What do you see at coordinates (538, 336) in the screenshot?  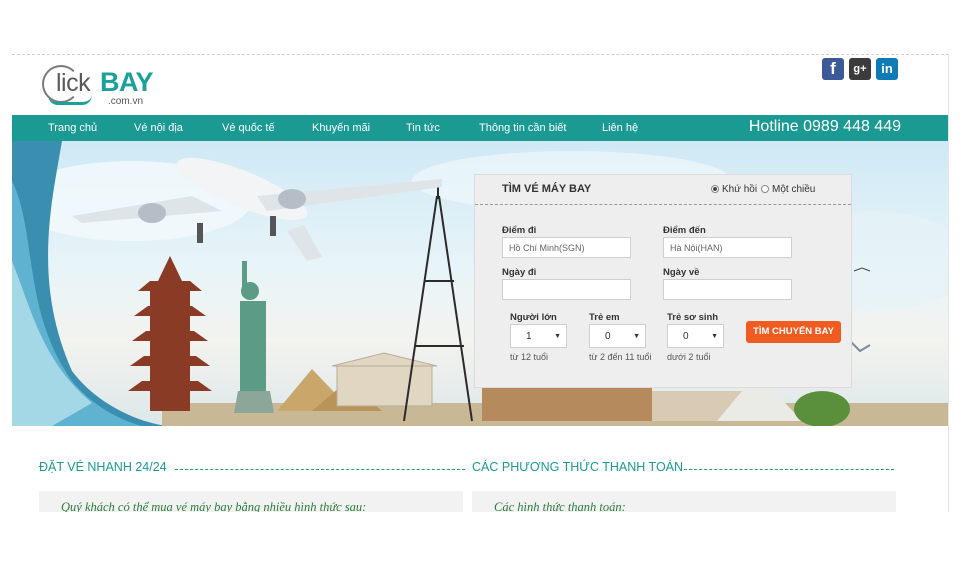 I see `adult-select: 1 ▼` at bounding box center [538, 336].